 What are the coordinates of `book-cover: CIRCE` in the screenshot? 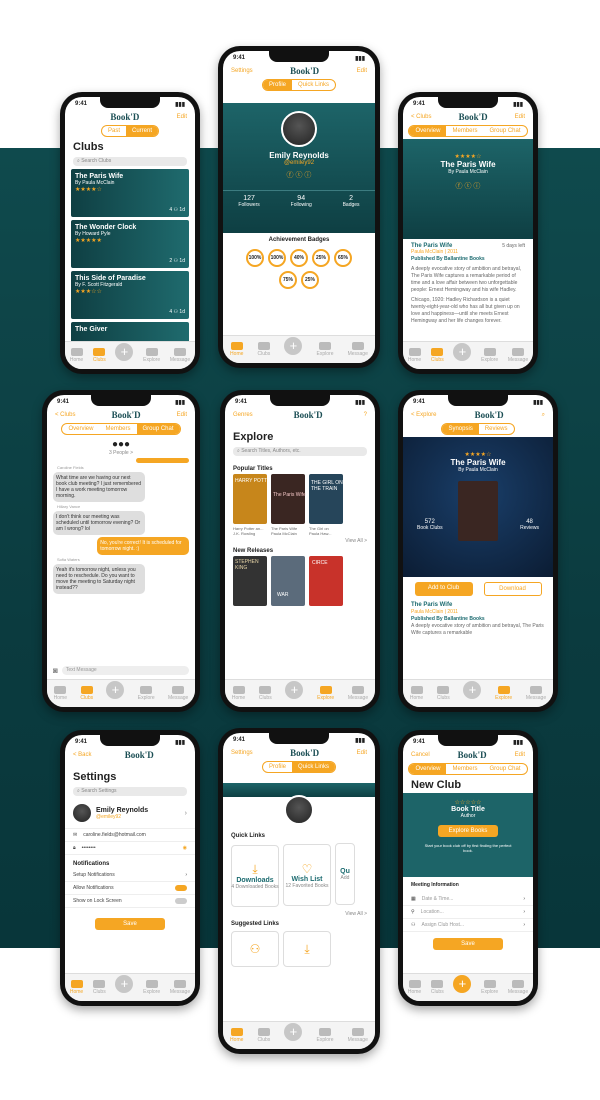 It's located at (326, 581).